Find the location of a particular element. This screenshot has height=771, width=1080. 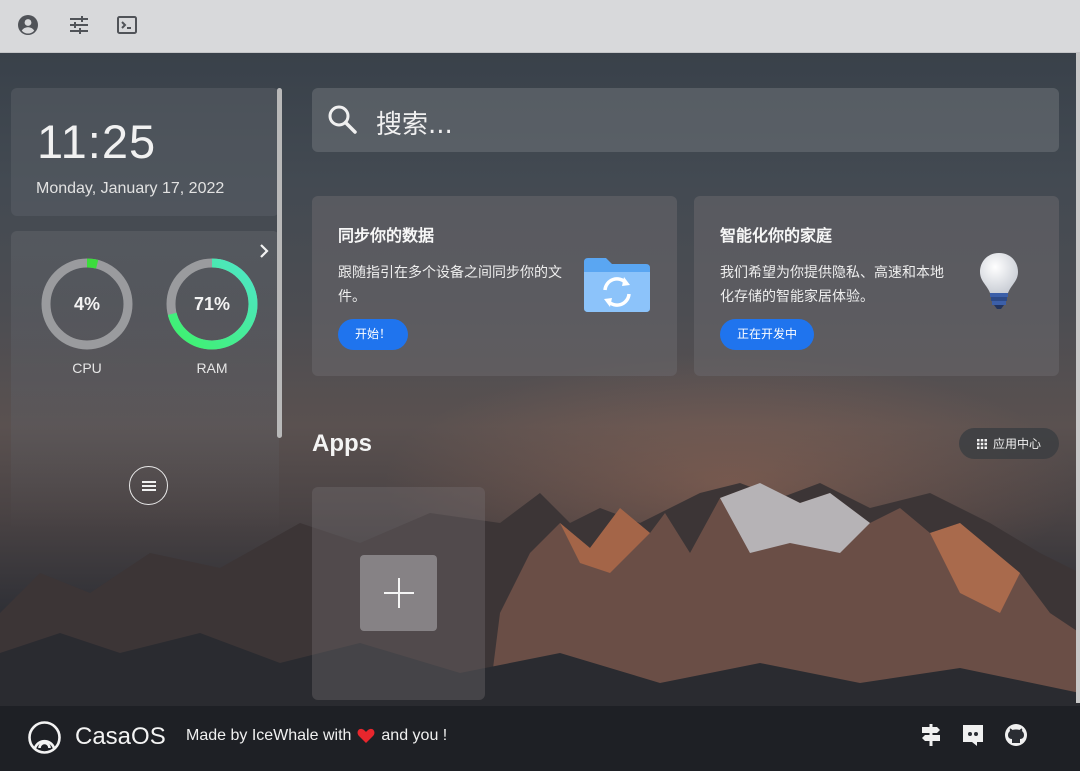

menu-icon is located at coordinates (148, 485).